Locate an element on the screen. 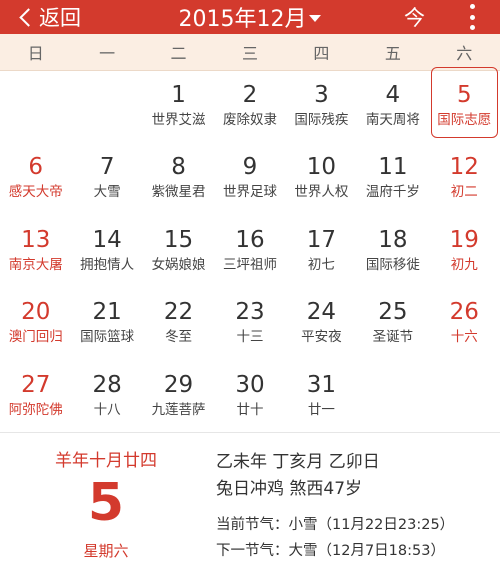  day-cell-24: 24 平安夜 is located at coordinates (321, 323).